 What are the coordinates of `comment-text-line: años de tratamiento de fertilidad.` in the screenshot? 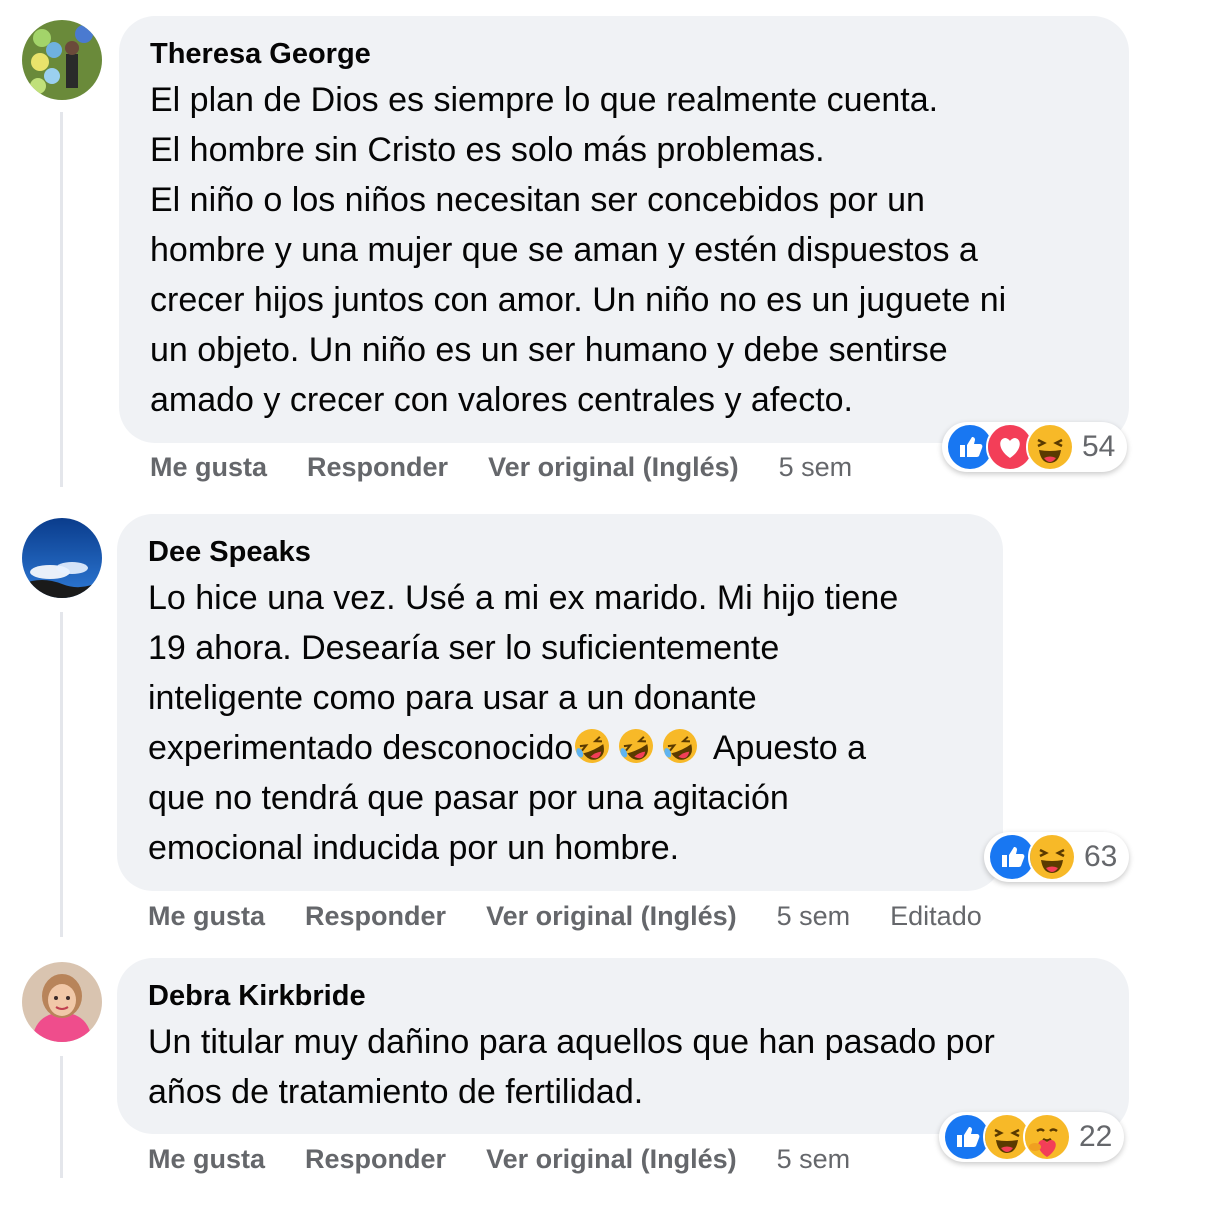 It's located at (396, 1092).